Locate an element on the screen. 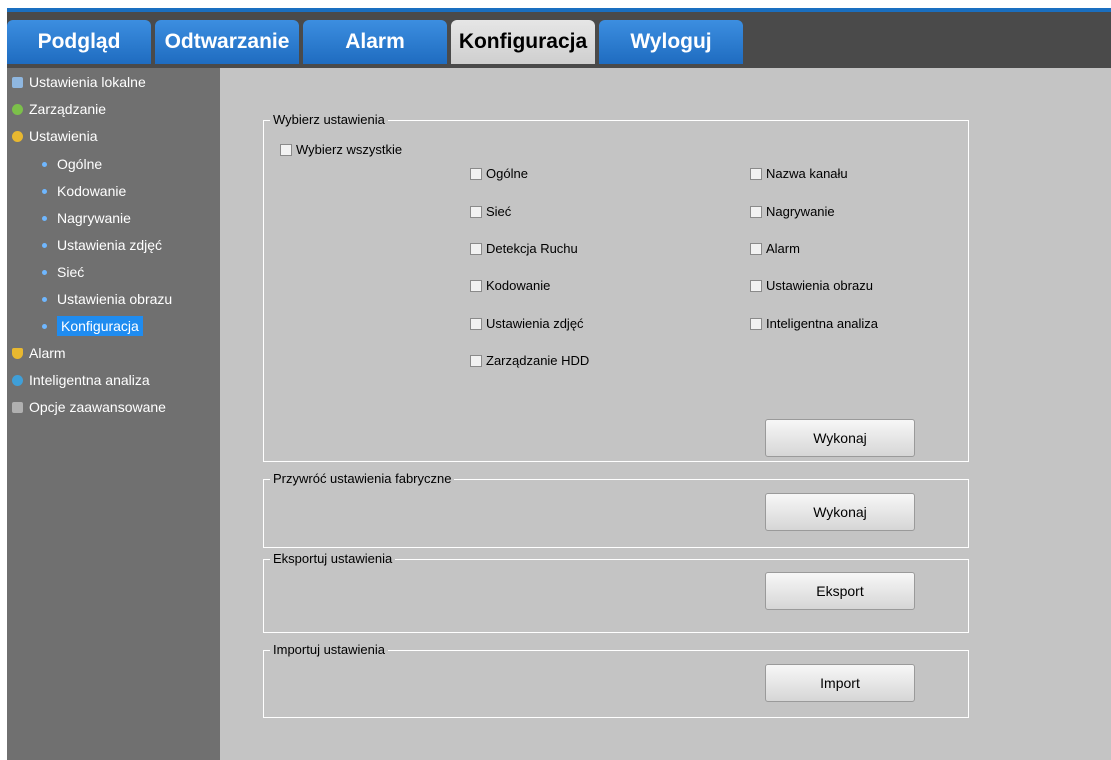 This screenshot has height=760, width=1111. sidebar-item-kodowanie: Kodowanie is located at coordinates (84, 191).